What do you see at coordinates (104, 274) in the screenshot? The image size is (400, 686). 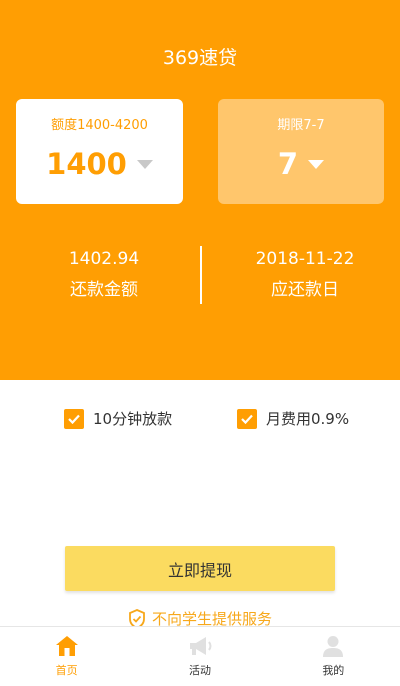 I see `repay-amount-block: 1402.94 还款金额` at bounding box center [104, 274].